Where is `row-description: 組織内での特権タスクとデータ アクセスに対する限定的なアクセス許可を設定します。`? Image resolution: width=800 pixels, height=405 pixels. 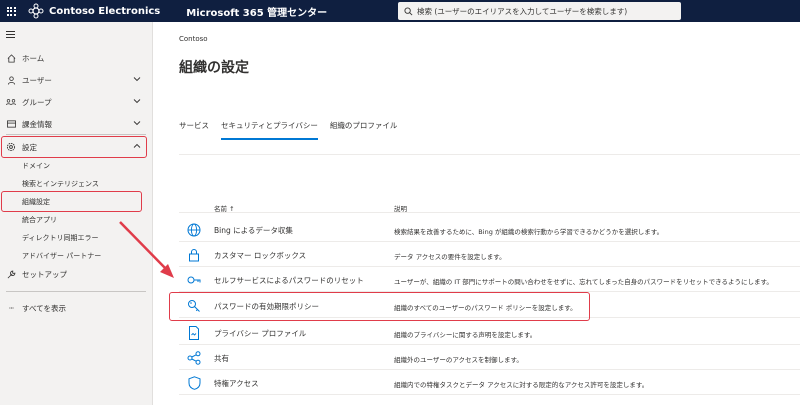
row-description: 組織内での特権タスクとデータ アクセスに対する限定的なアクセス許可を設定します。 is located at coordinates (521, 385).